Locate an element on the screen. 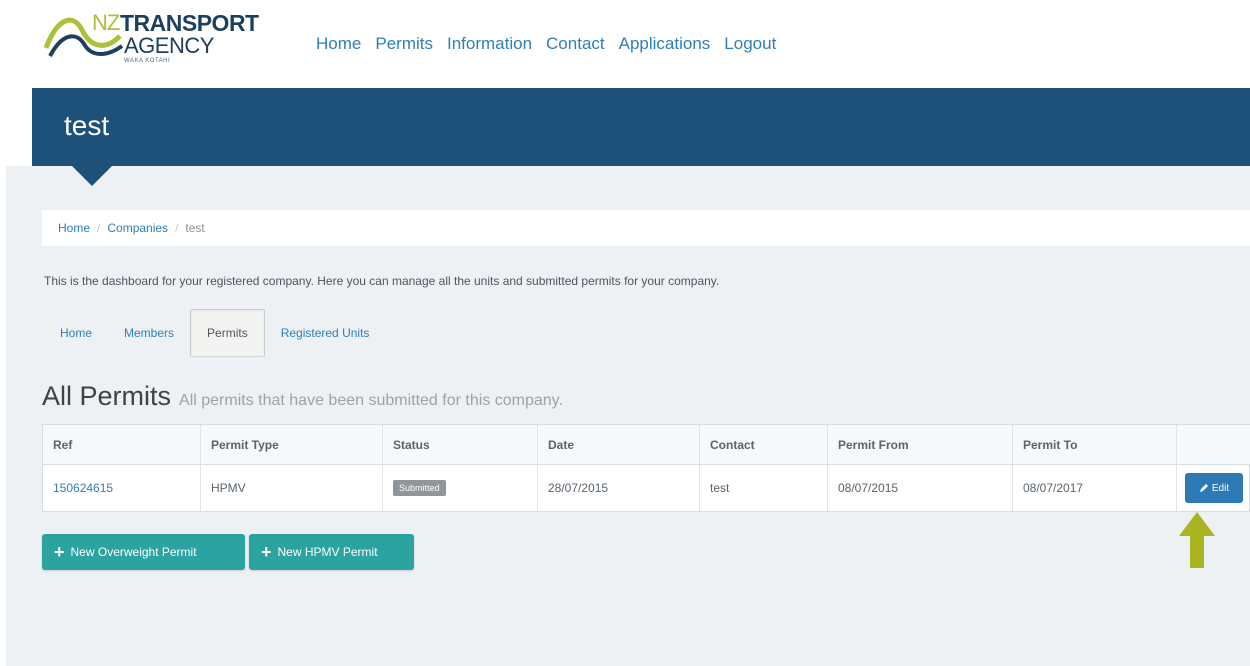 The width and height of the screenshot is (1250, 666). col-permit-type: Permit Type is located at coordinates (292, 444).